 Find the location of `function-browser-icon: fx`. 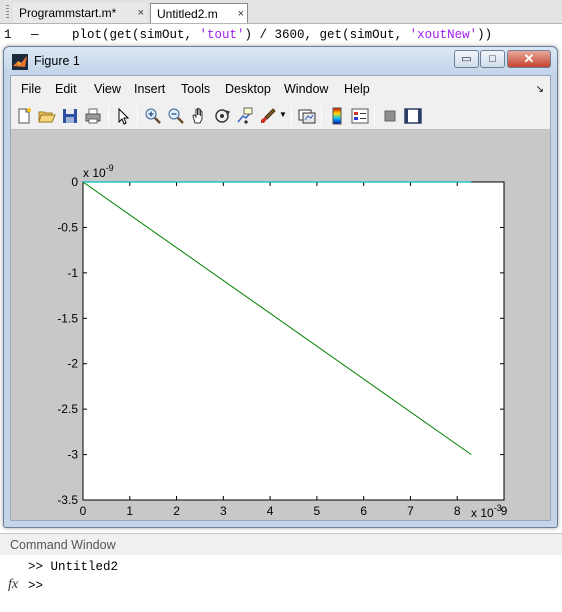

function-browser-icon: fx is located at coordinates (13, 585).